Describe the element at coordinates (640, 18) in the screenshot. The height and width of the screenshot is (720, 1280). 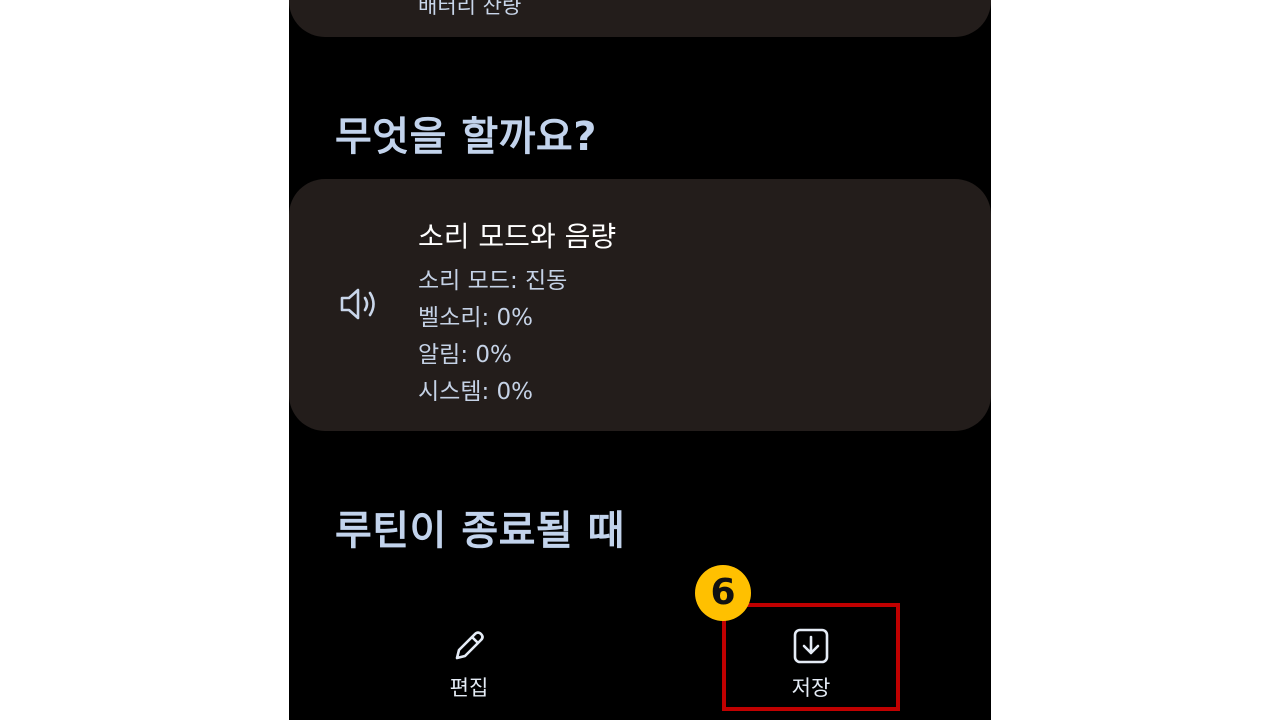
I see `condition-card` at that location.